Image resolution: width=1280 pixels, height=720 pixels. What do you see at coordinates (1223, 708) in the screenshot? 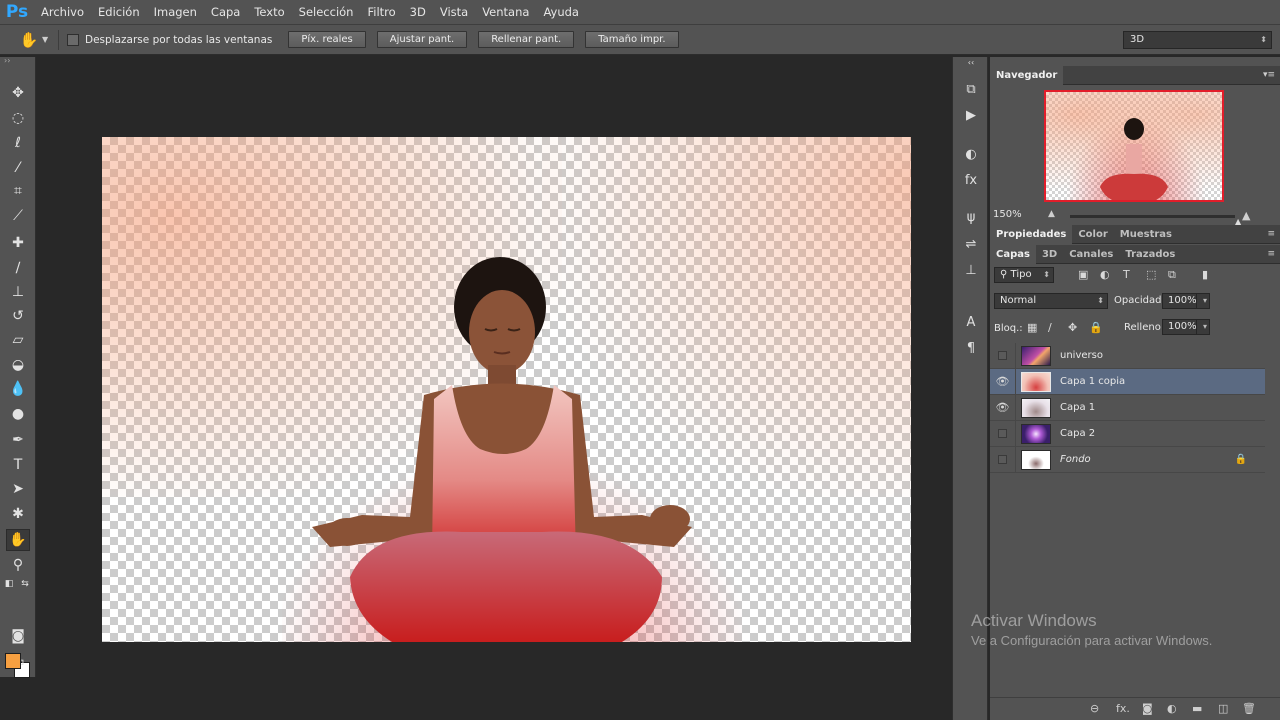
I see `new-layer-icon: ◫` at bounding box center [1223, 708].